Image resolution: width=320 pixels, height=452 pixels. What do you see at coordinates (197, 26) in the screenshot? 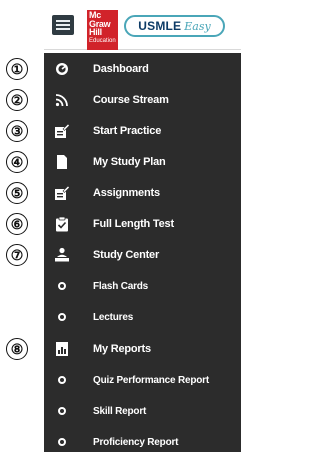
I see `product-suffix: Easy` at bounding box center [197, 26].